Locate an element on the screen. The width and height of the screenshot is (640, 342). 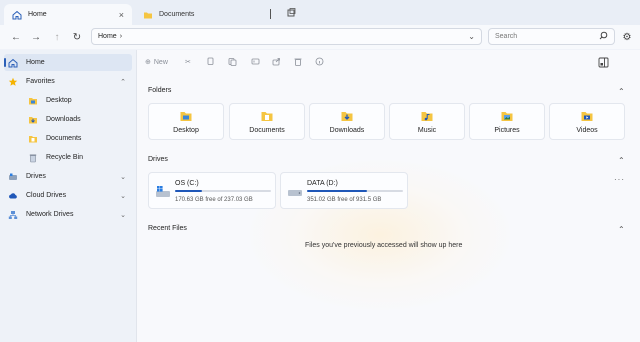
sidebar-item-downloads: Downloads is located at coordinates (68, 119).